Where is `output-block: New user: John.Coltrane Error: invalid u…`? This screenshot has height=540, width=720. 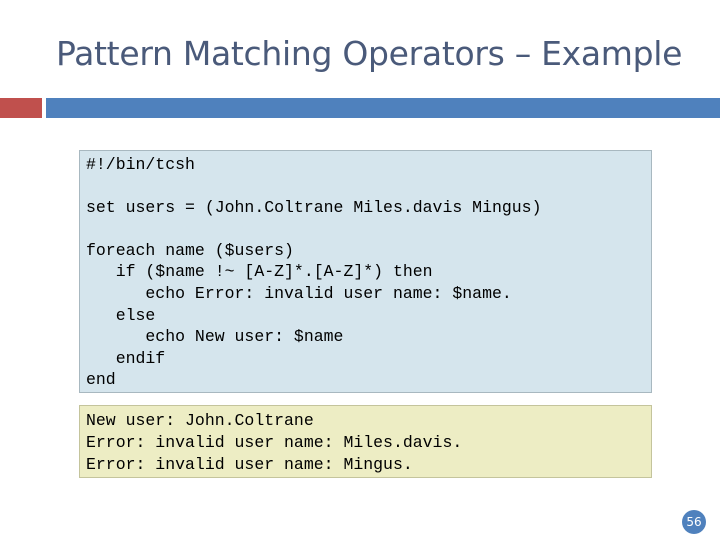 output-block: New user: John.Coltrane Error: invalid u… is located at coordinates (365, 441).